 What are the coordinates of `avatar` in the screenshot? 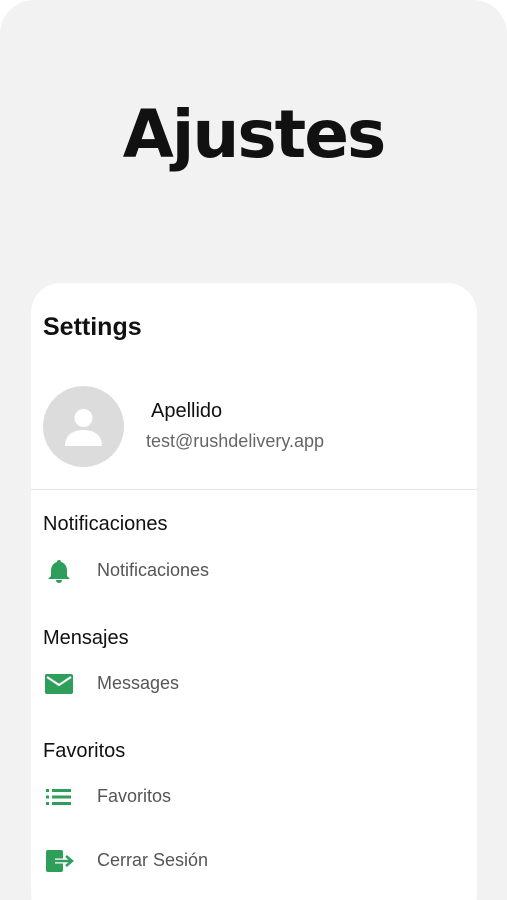 It's located at (83, 426).